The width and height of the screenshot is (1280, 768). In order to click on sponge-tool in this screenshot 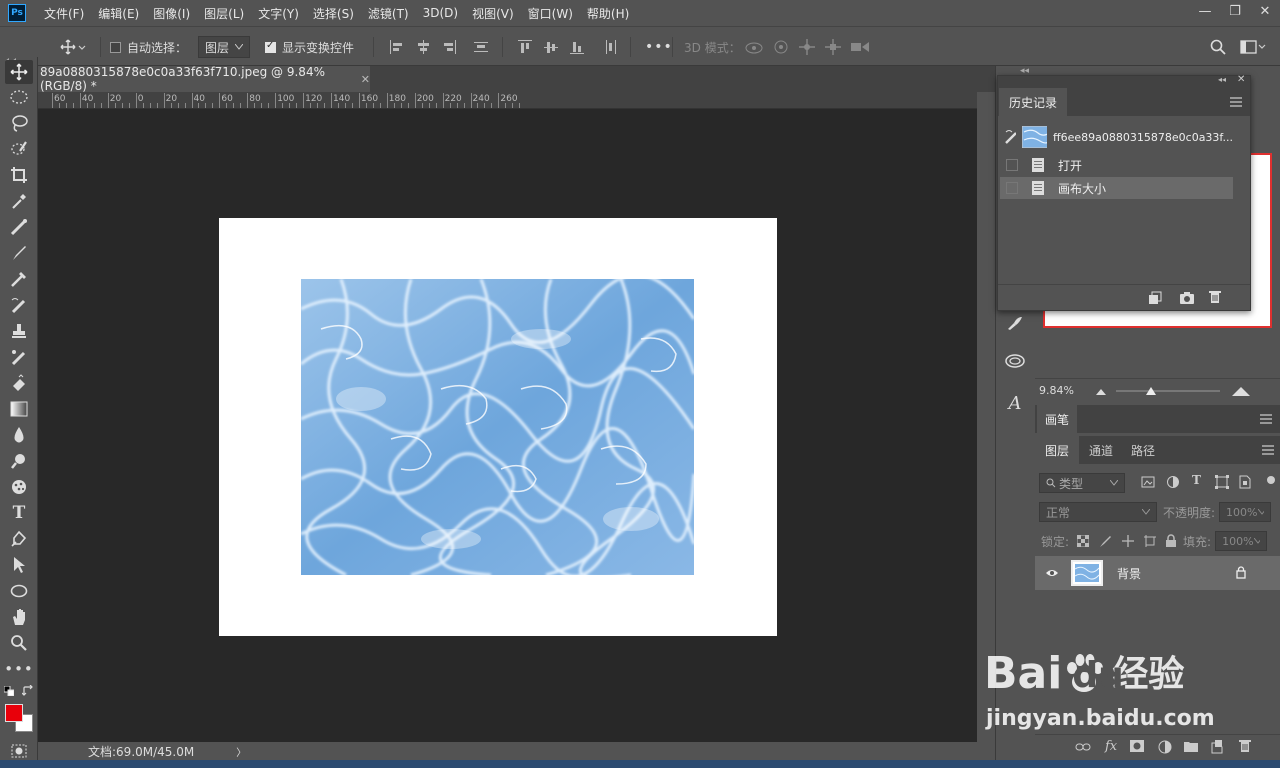, I will do `click(19, 487)`.